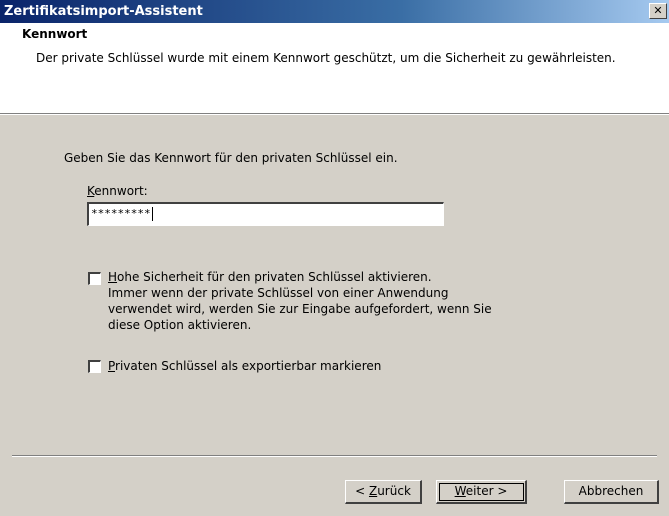 This screenshot has width=669, height=516. Describe the element at coordinates (152, 214) in the screenshot. I see `text-caret` at that location.